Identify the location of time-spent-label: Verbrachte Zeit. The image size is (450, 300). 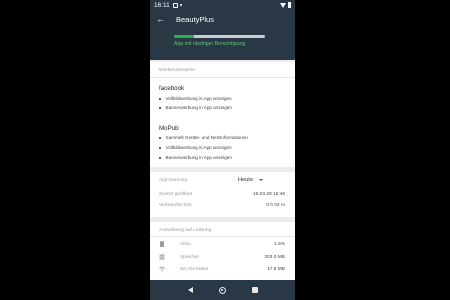
(175, 205).